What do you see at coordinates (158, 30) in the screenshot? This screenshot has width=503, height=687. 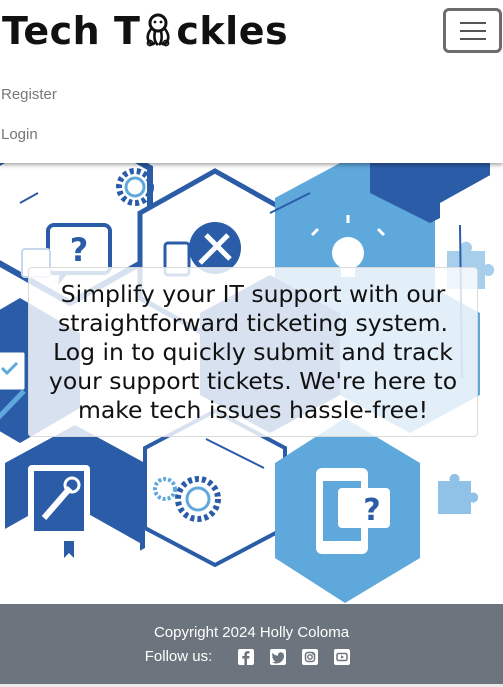 I see `octopus-icon` at bounding box center [158, 30].